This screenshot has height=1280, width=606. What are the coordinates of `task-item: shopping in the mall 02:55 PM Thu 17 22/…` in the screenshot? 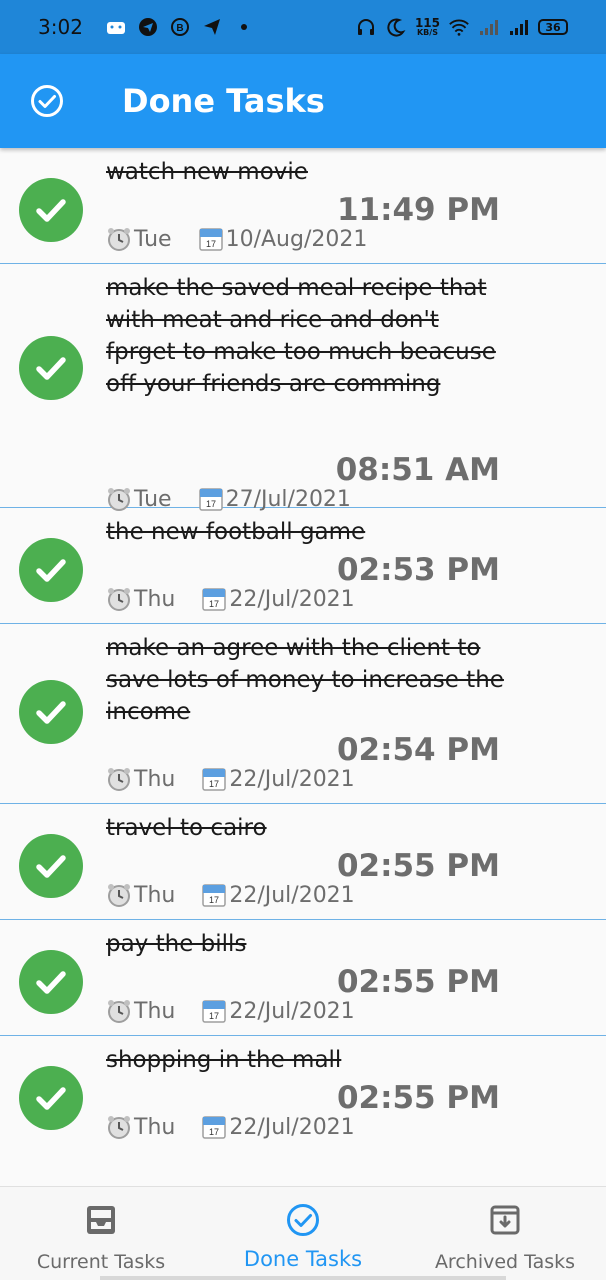 It's located at (303, 1094).